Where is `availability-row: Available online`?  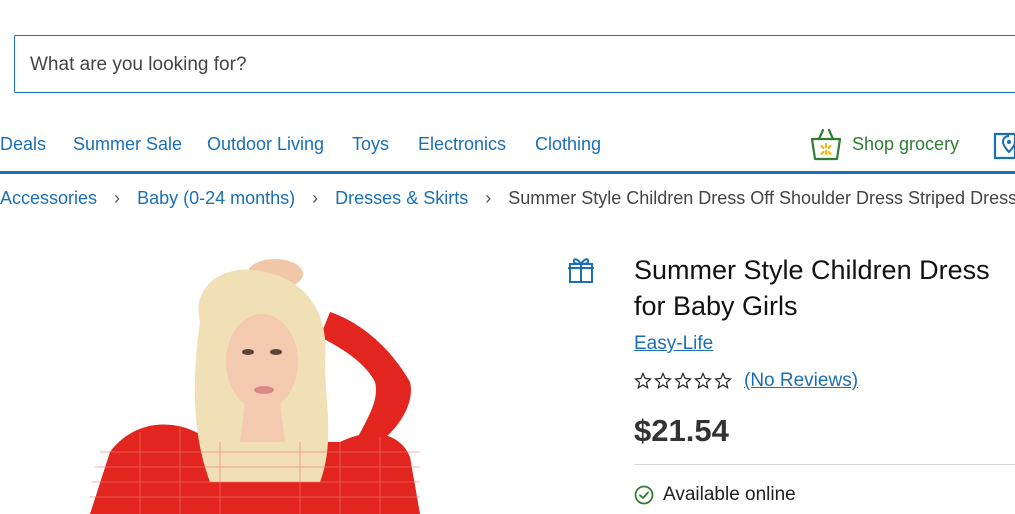
availability-row: Available online is located at coordinates (715, 495).